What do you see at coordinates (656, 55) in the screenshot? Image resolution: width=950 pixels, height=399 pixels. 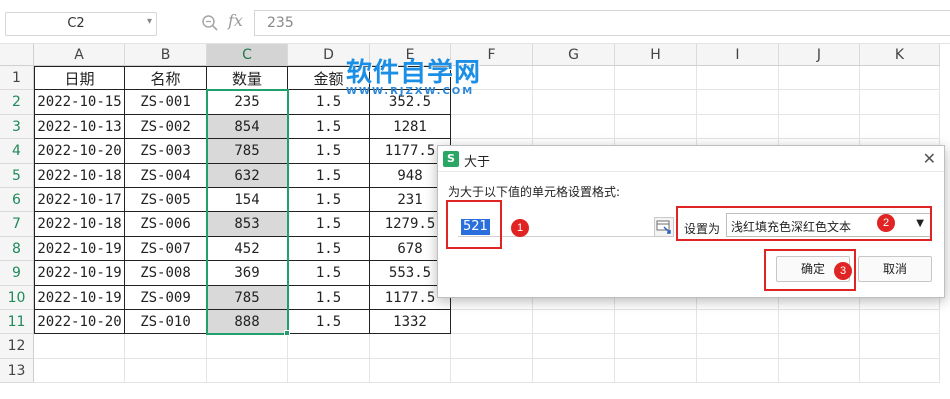 I see `column-header-h: H` at bounding box center [656, 55].